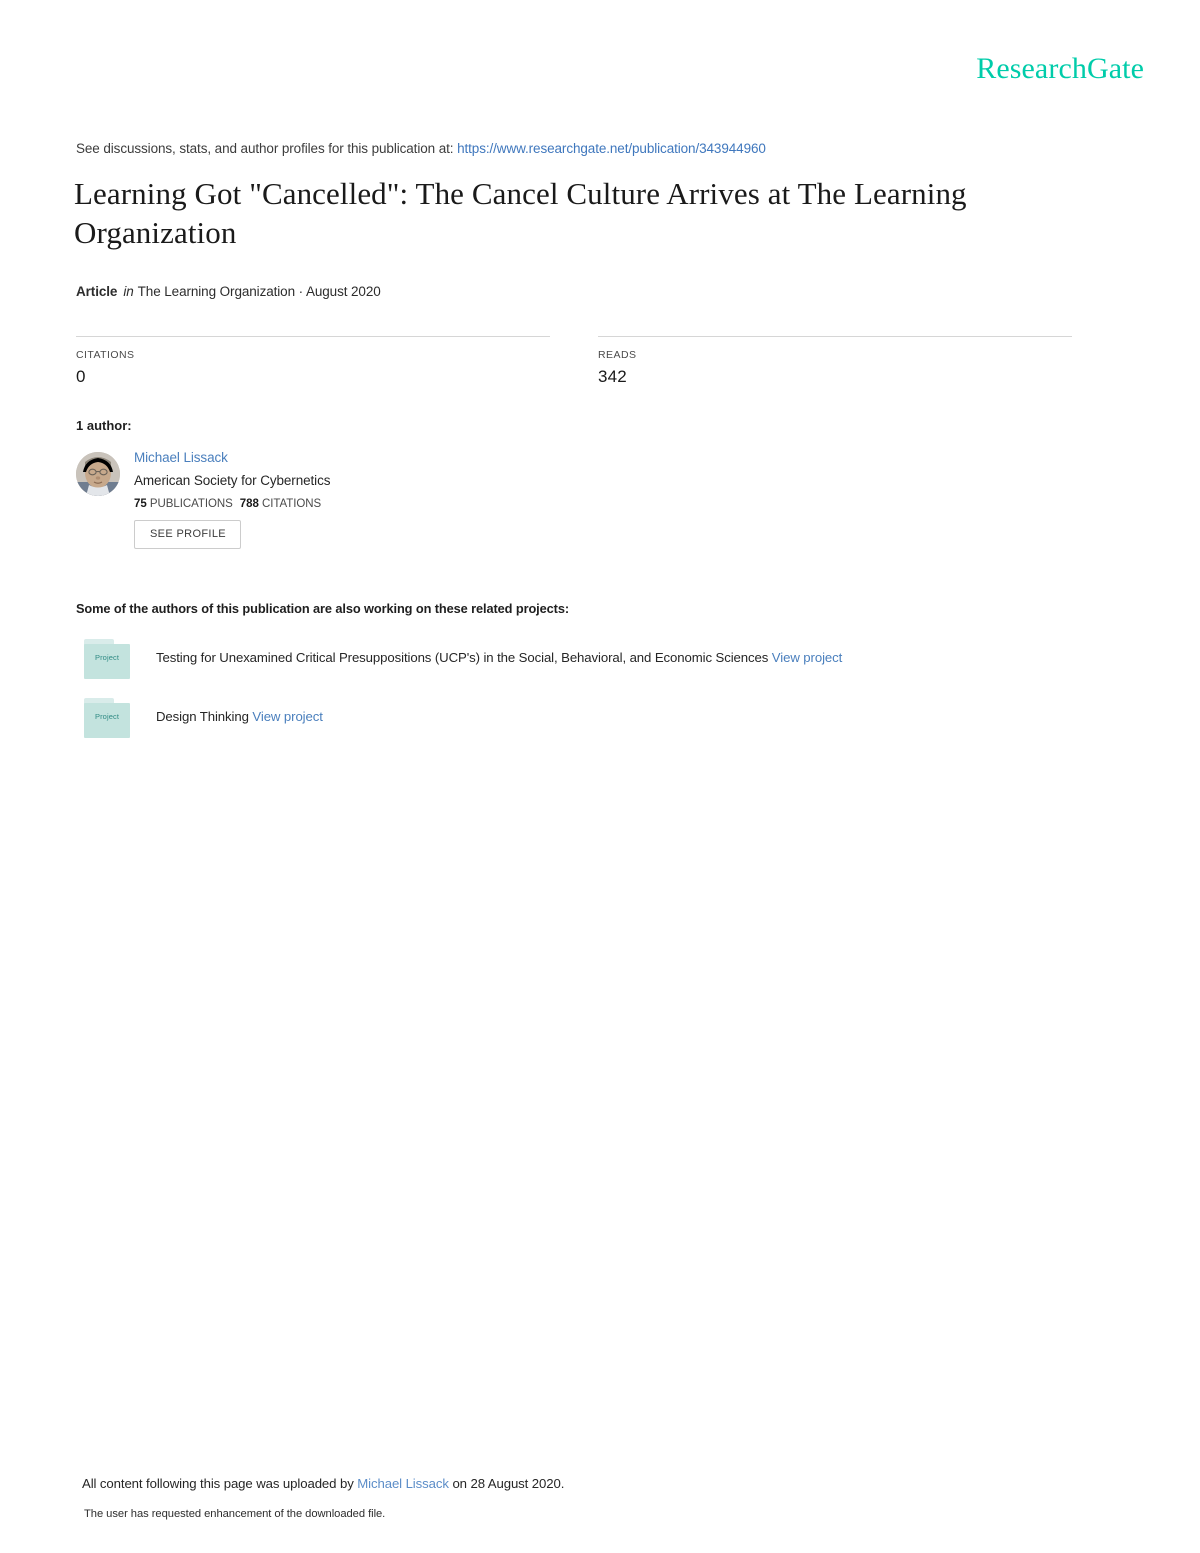 The image size is (1200, 1553). Describe the element at coordinates (1060, 68) in the screenshot. I see `researchgate-logo: ResearchGate` at that location.